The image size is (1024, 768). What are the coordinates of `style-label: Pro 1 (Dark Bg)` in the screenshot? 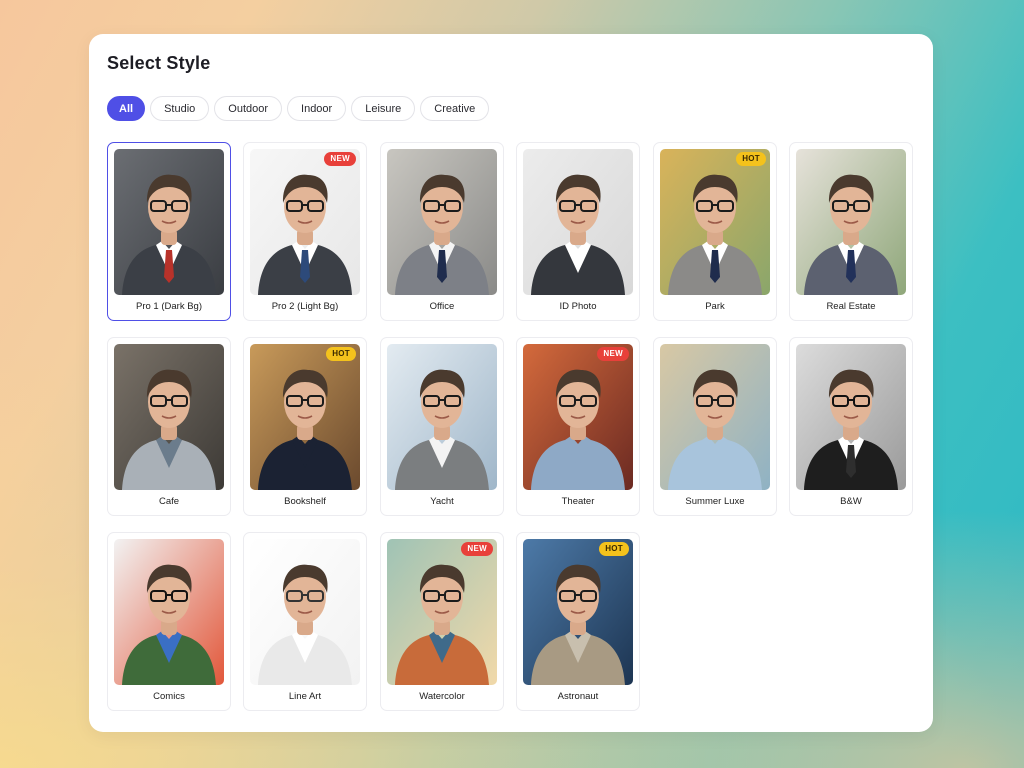 It's located at (169, 306).